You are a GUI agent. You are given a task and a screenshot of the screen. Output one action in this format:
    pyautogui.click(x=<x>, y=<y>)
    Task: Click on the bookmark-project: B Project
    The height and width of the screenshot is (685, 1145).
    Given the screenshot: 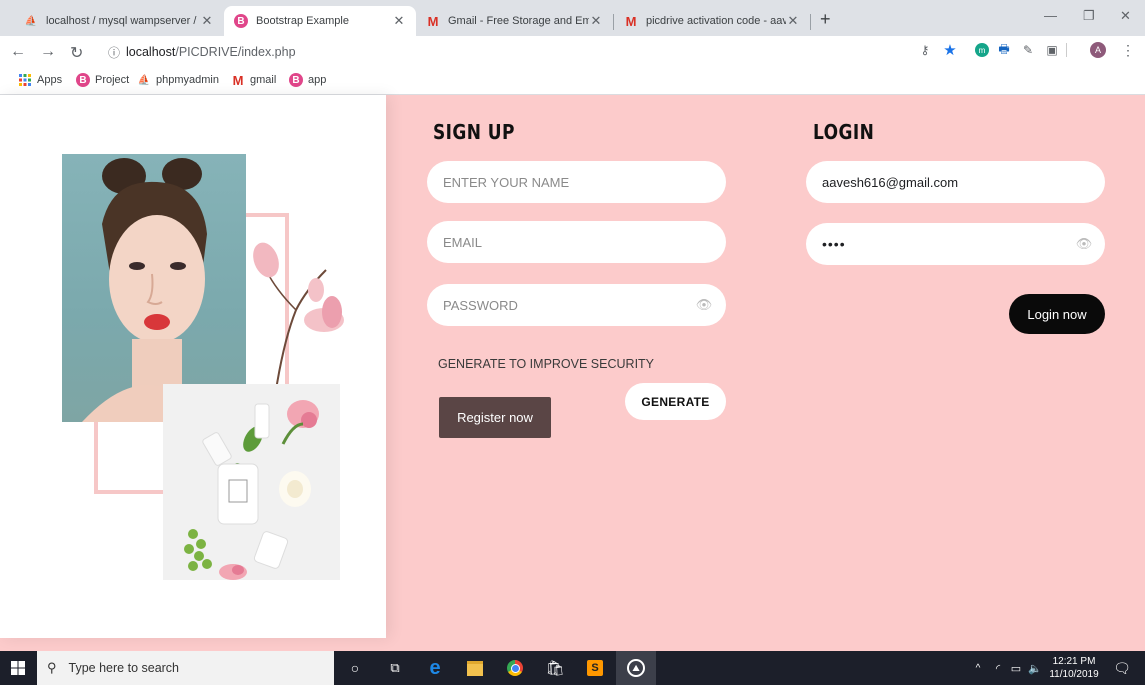 What is the action you would take?
    pyautogui.click(x=102, y=80)
    